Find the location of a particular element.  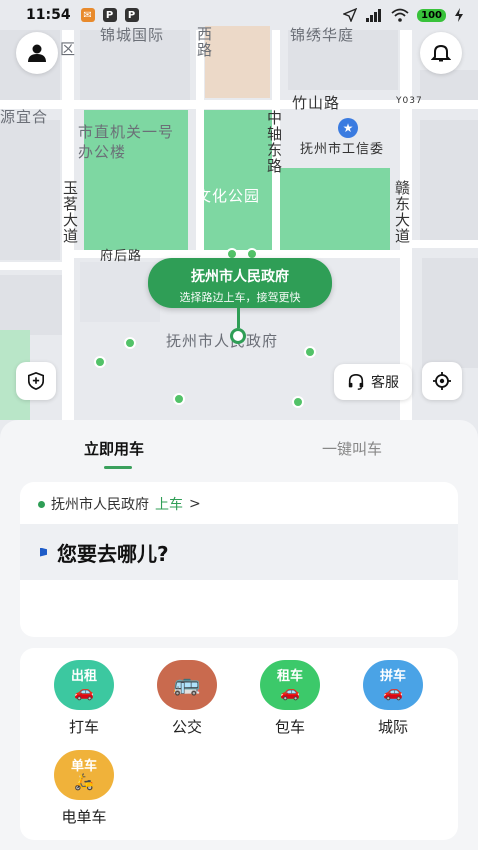

government-marker-icon: ★ is located at coordinates (348, 128).